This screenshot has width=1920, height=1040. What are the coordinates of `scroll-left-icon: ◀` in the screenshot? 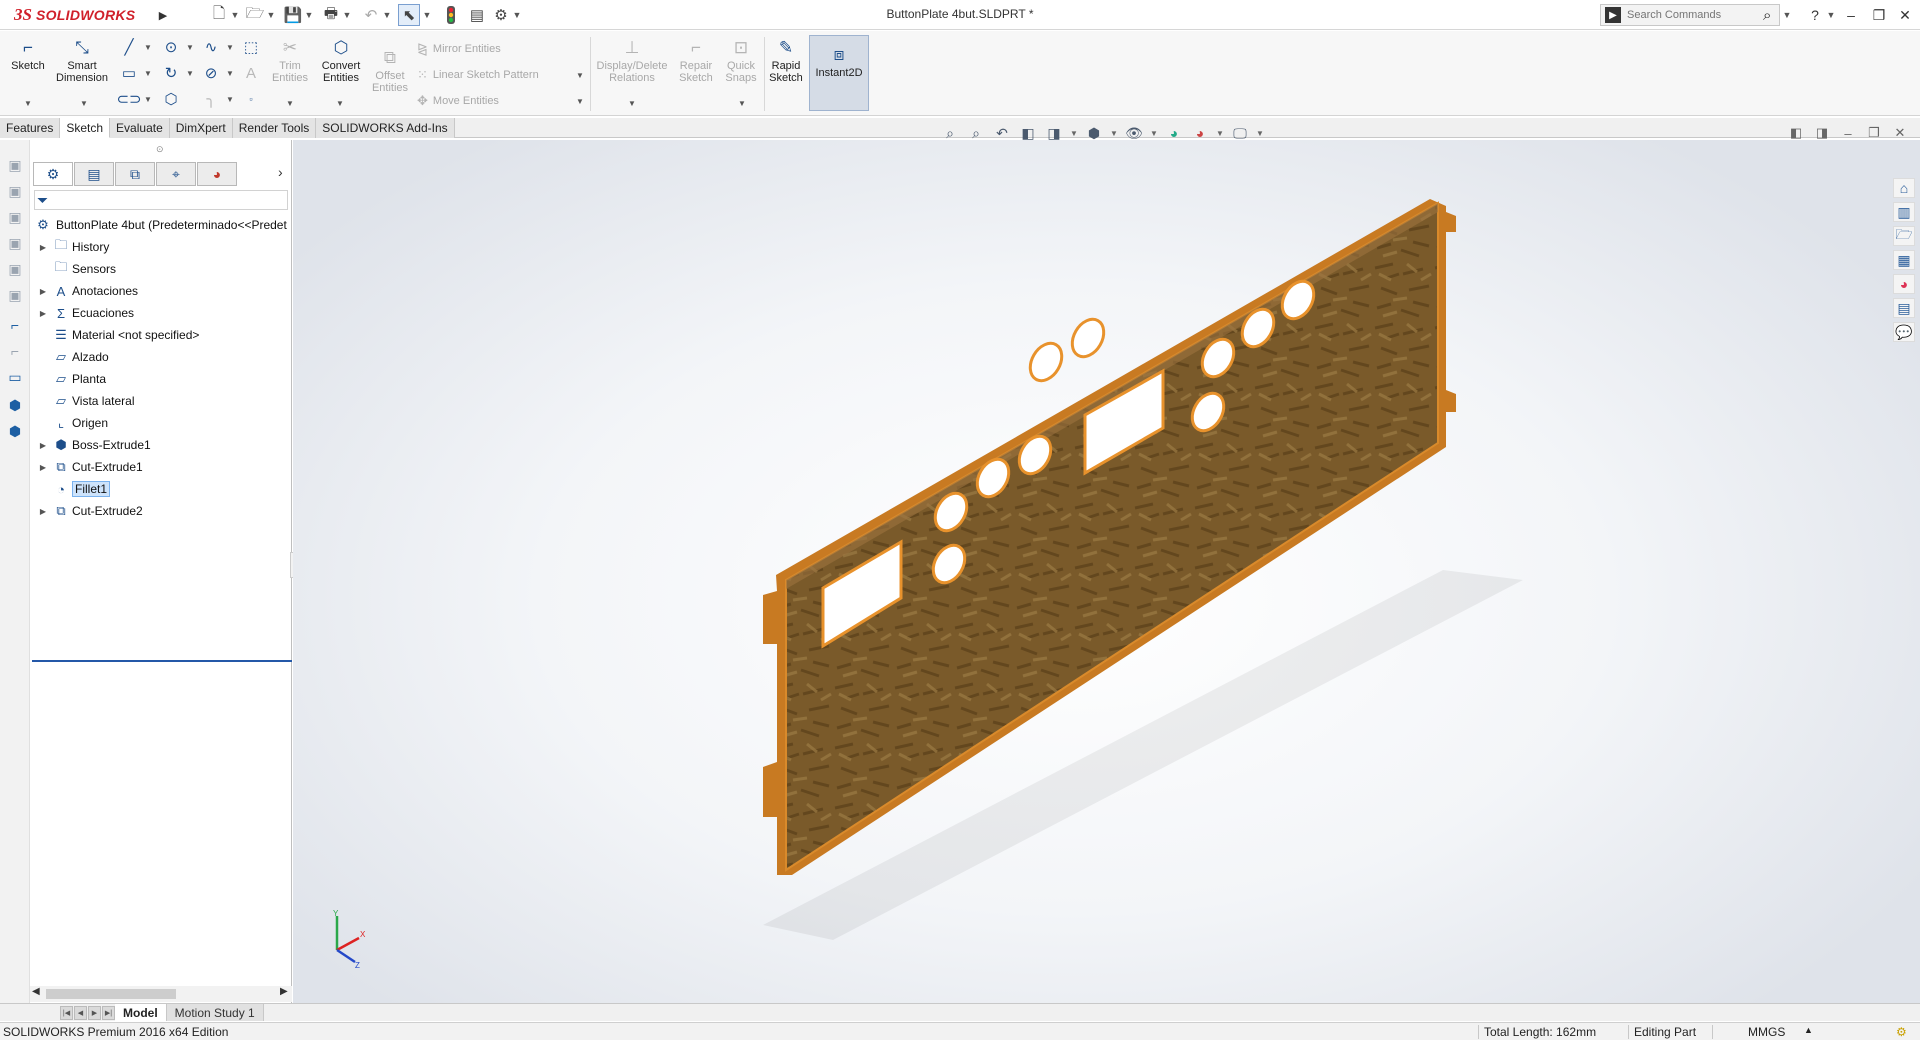 It's located at (36, 991).